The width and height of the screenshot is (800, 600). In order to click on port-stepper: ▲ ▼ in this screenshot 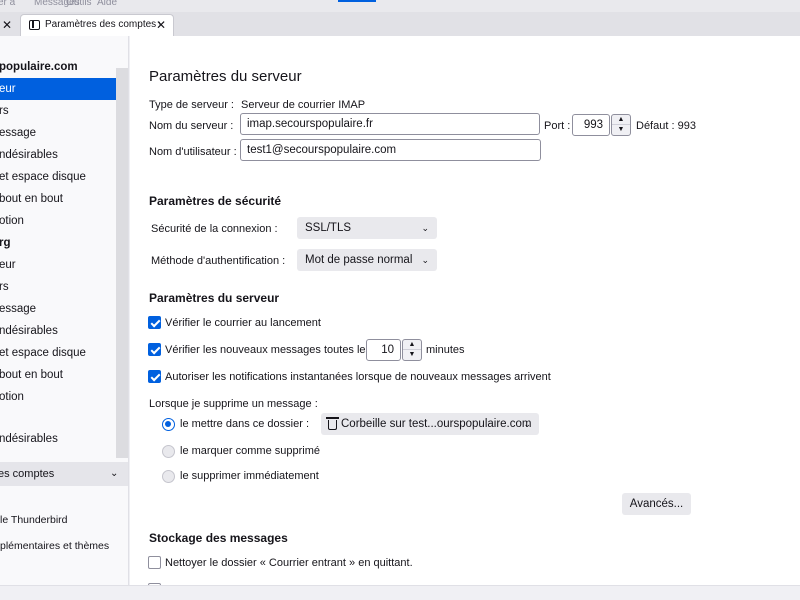, I will do `click(621, 125)`.